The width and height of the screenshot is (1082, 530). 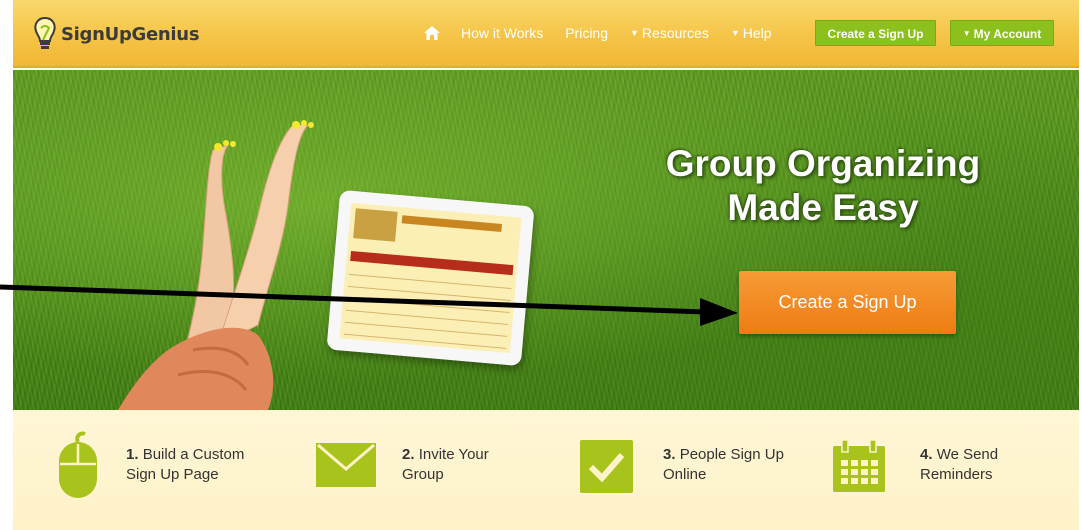 What do you see at coordinates (669, 454) in the screenshot?
I see `step-number: 3.` at bounding box center [669, 454].